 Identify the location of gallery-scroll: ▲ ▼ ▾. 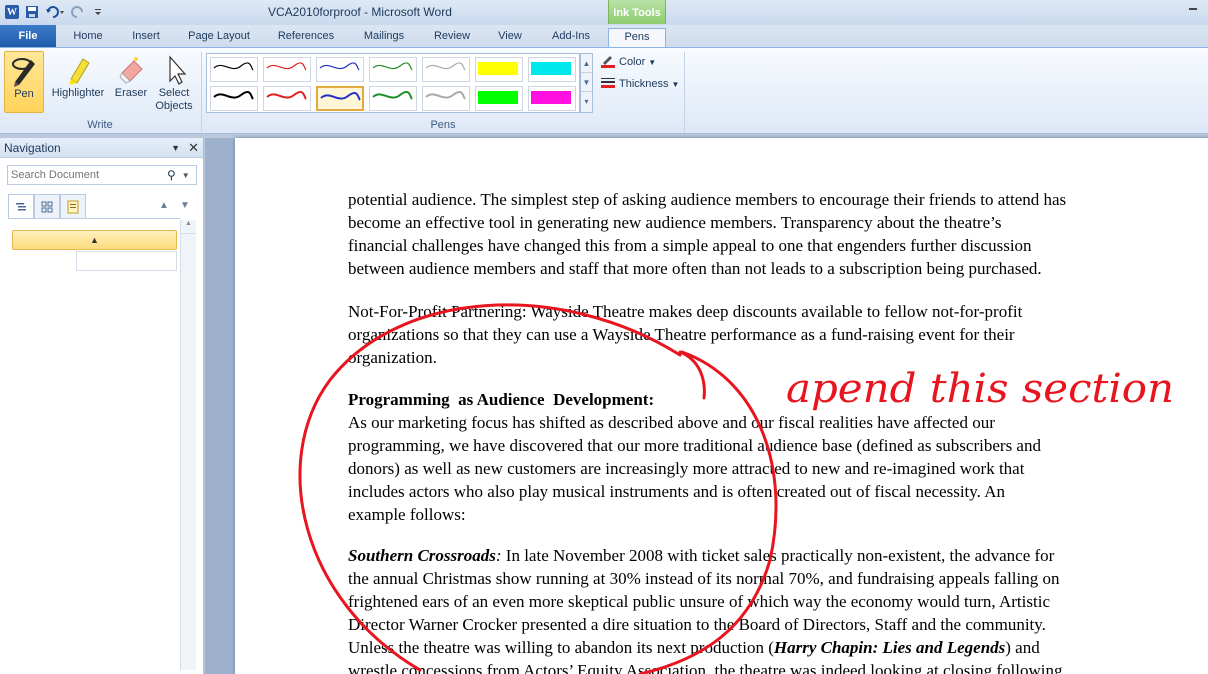
(586, 83).